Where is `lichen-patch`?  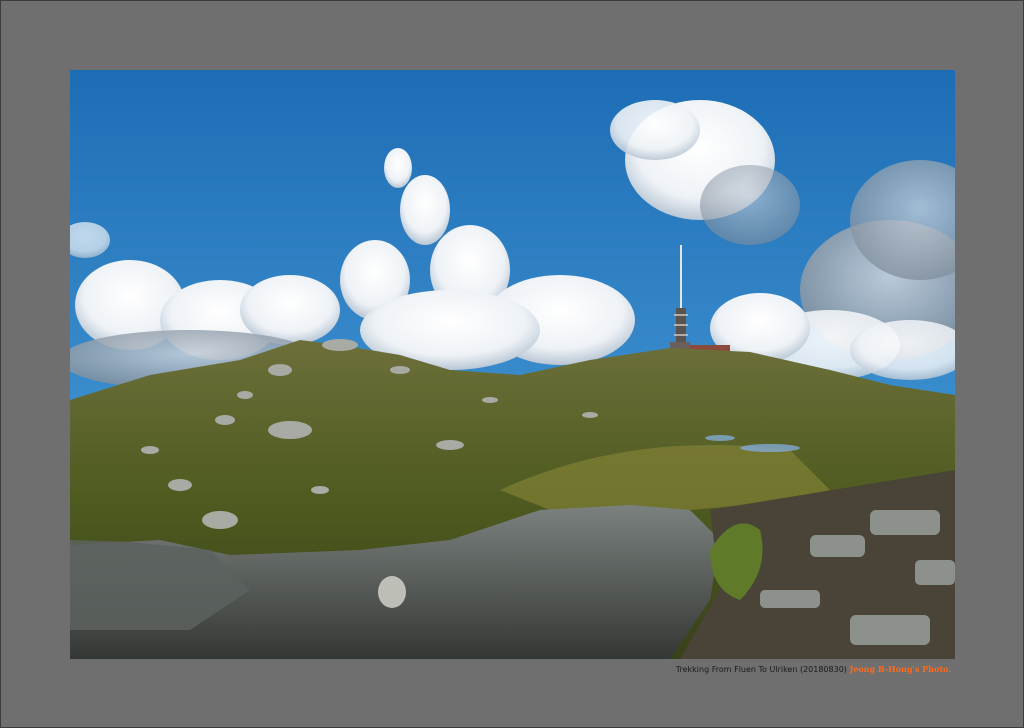
lichen-patch is located at coordinates (392, 592).